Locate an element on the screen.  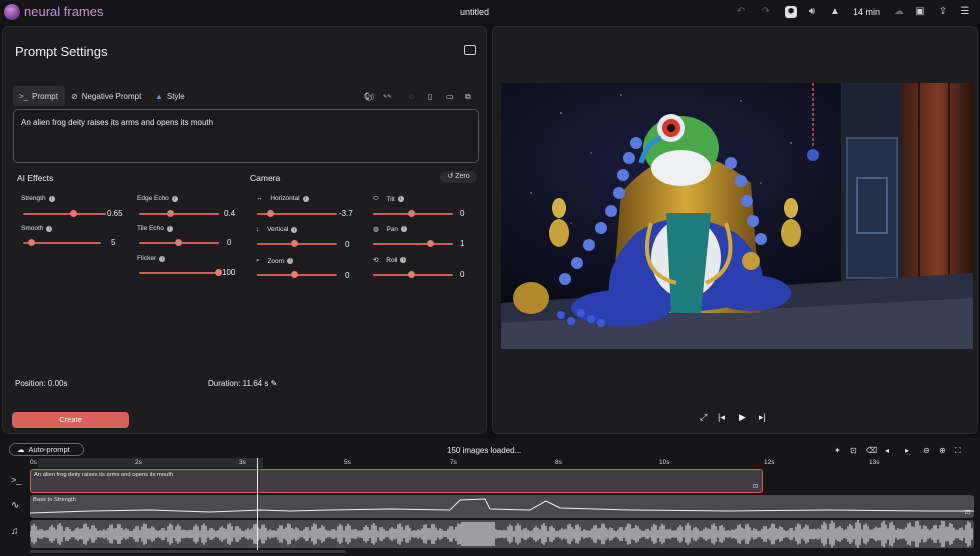
logo-icon is located at coordinates (12, 12).